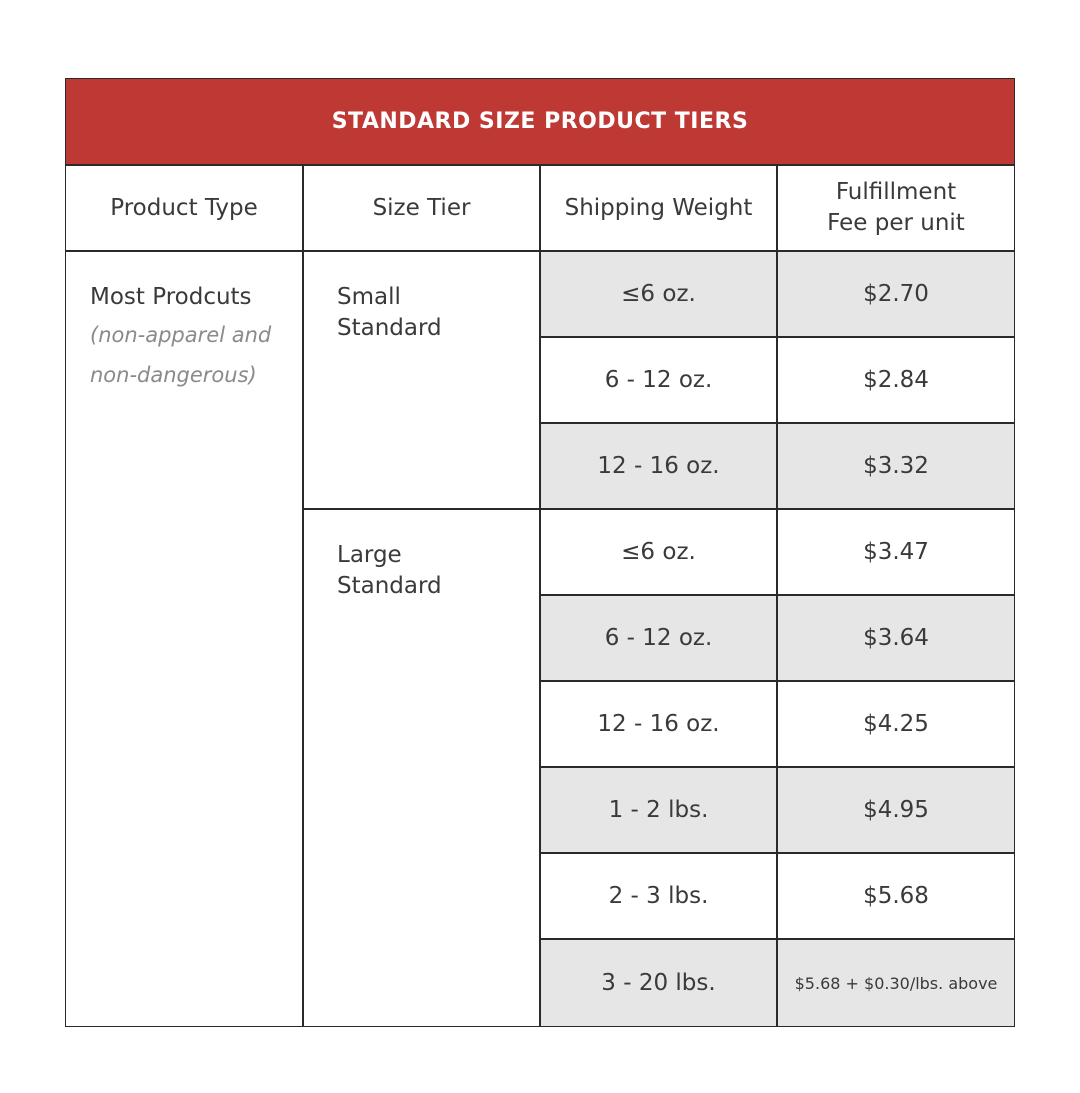  I want to click on fulfillment-fee-cell: $5.68 + $0.30/lbs. above, so click(896, 983).